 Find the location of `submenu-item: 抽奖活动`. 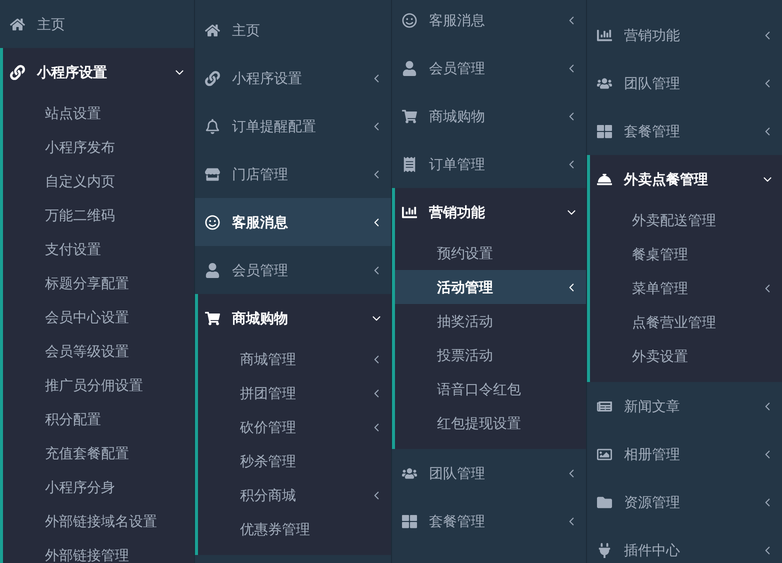

submenu-item: 抽奖活动 is located at coordinates (490, 321).